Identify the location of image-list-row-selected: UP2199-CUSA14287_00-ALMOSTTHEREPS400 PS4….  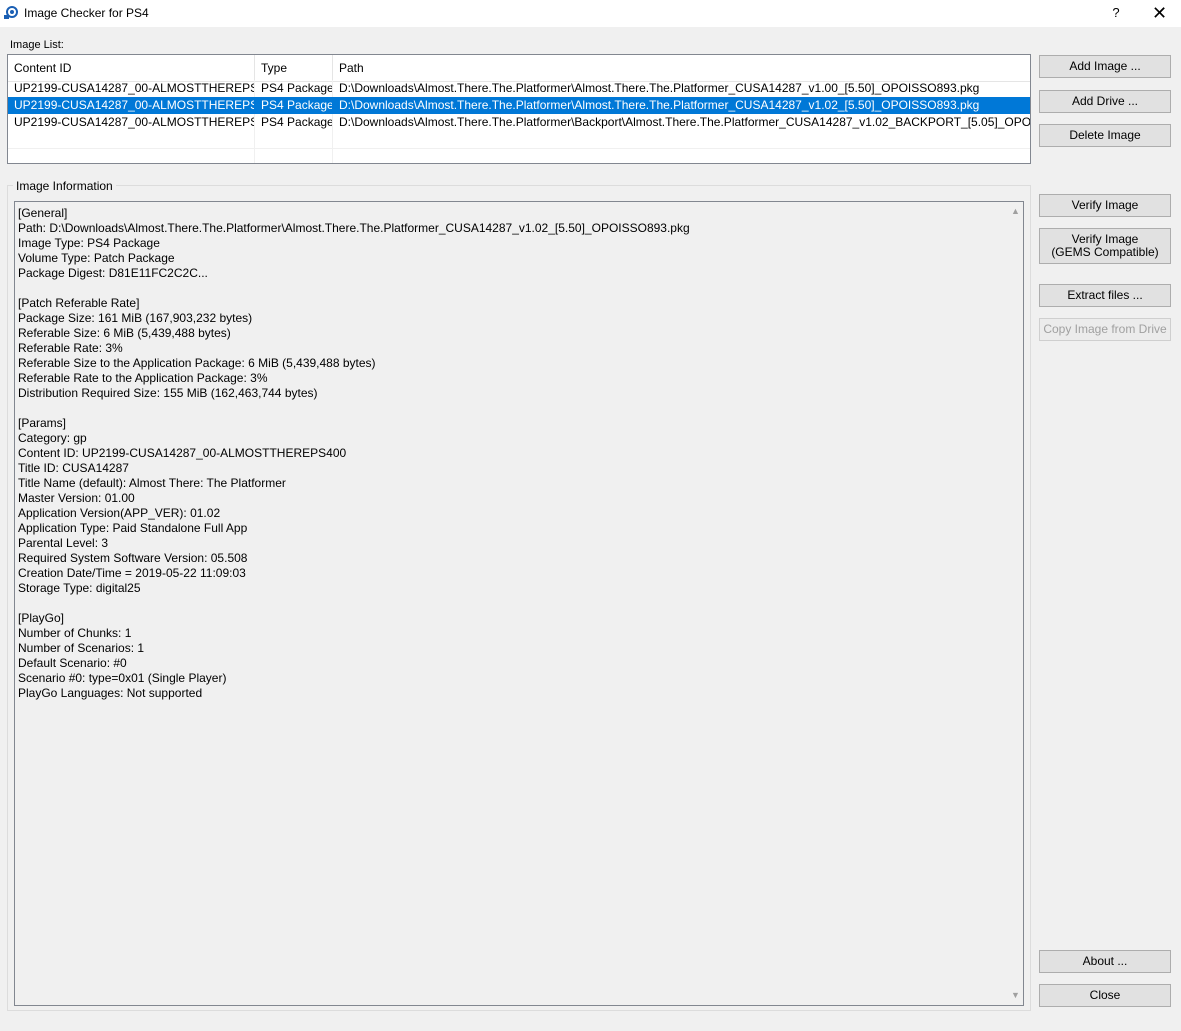
(519, 105).